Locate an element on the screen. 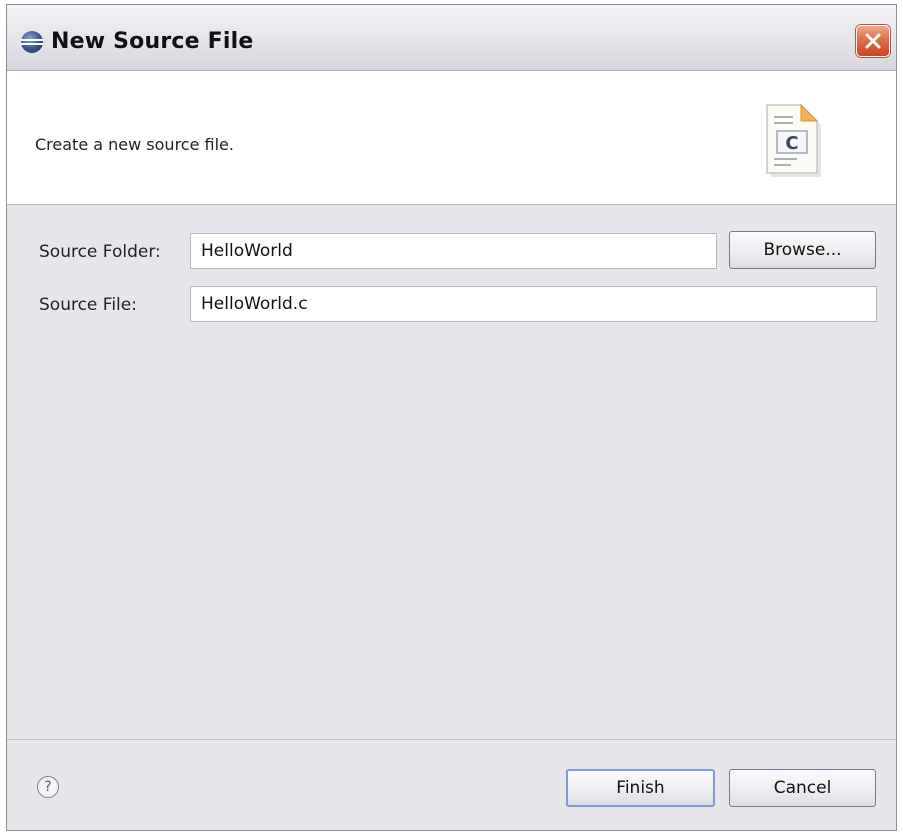  close-button is located at coordinates (873, 41).